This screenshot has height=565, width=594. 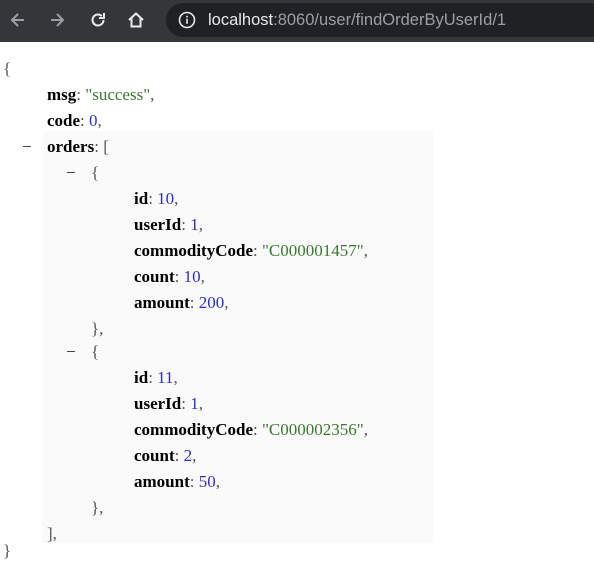 I want to click on order-1-amount-key: amount, so click(x=162, y=302).